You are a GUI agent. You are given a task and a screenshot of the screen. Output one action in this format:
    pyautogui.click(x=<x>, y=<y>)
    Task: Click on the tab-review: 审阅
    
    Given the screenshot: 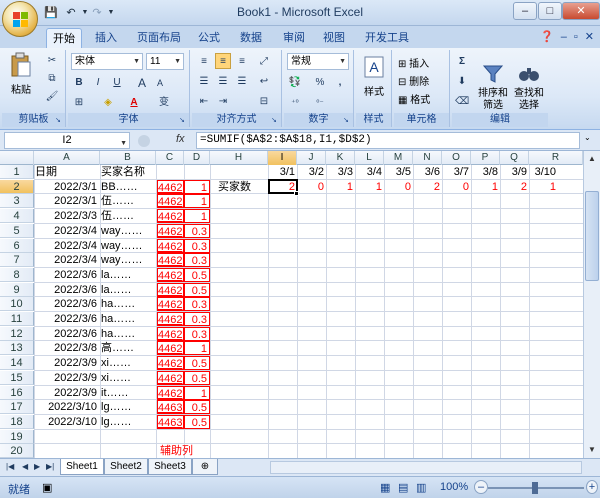 What is the action you would take?
    pyautogui.click(x=294, y=38)
    